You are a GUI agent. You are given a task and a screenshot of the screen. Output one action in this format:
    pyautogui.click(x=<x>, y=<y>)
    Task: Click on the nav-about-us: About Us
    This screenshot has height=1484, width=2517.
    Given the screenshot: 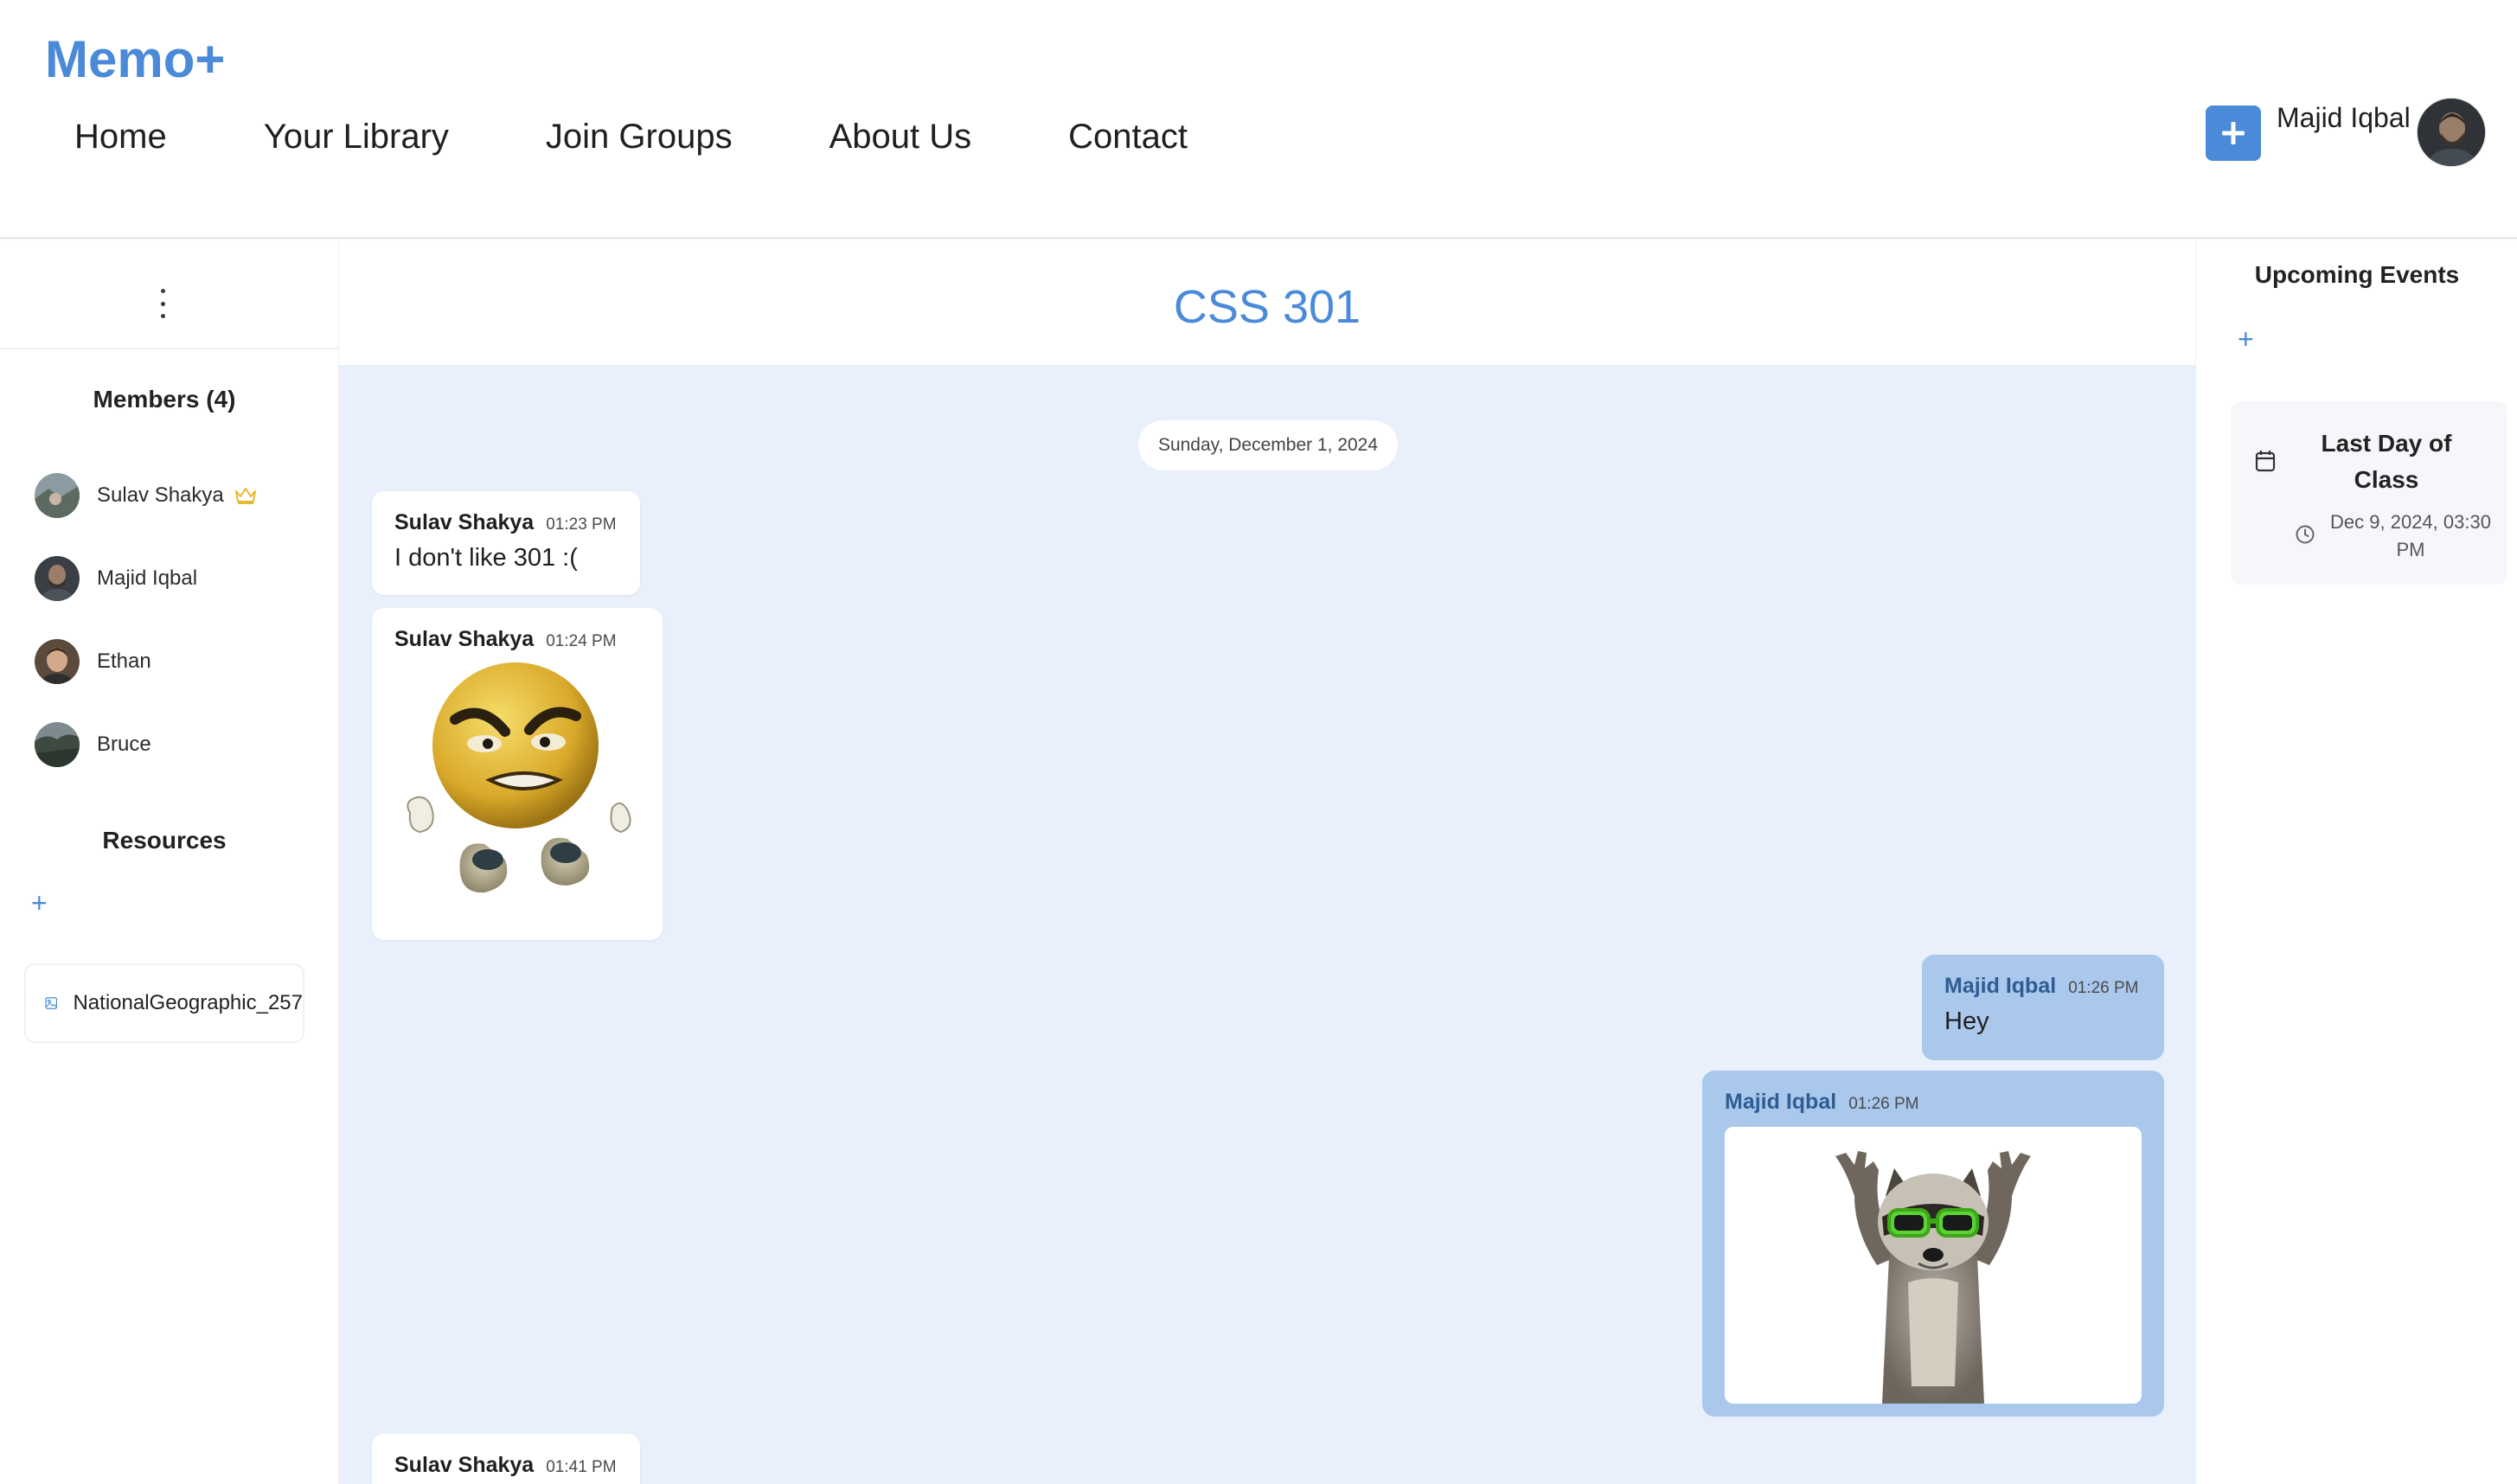 What is the action you would take?
    pyautogui.click(x=900, y=138)
    